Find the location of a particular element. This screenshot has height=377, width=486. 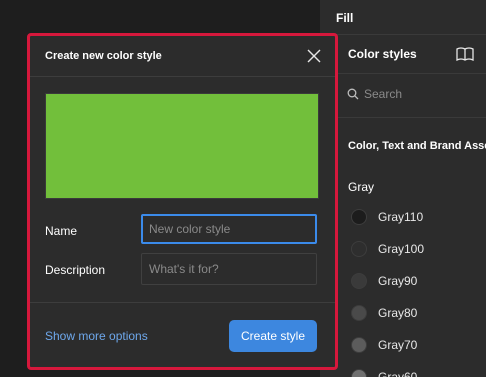

color-style-item: Gray110 is located at coordinates (417, 218).